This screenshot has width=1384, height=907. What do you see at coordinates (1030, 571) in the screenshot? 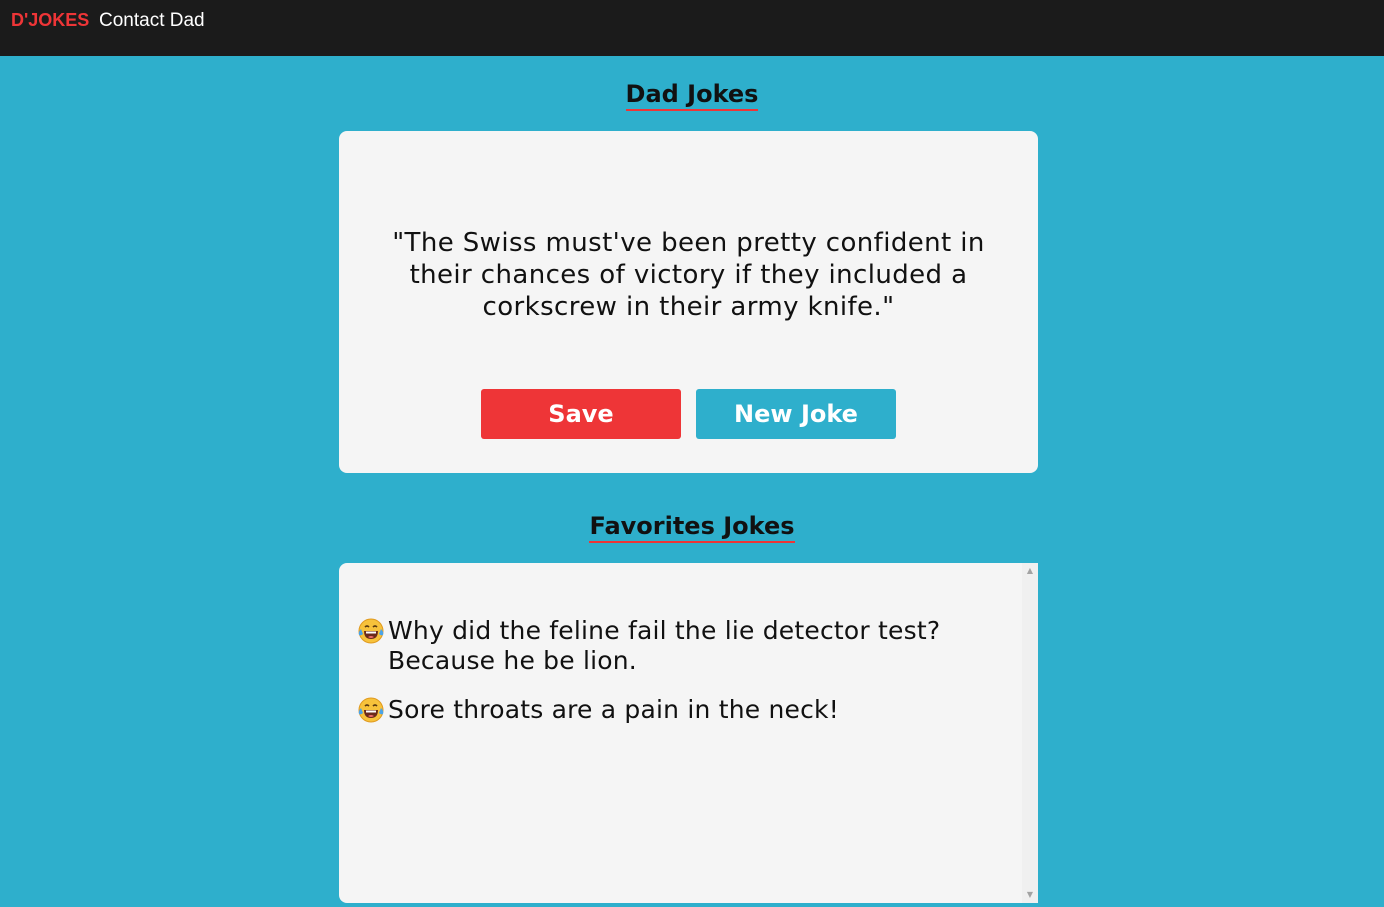
I see `scroll-up-arrow-icon: ▲` at bounding box center [1030, 571].